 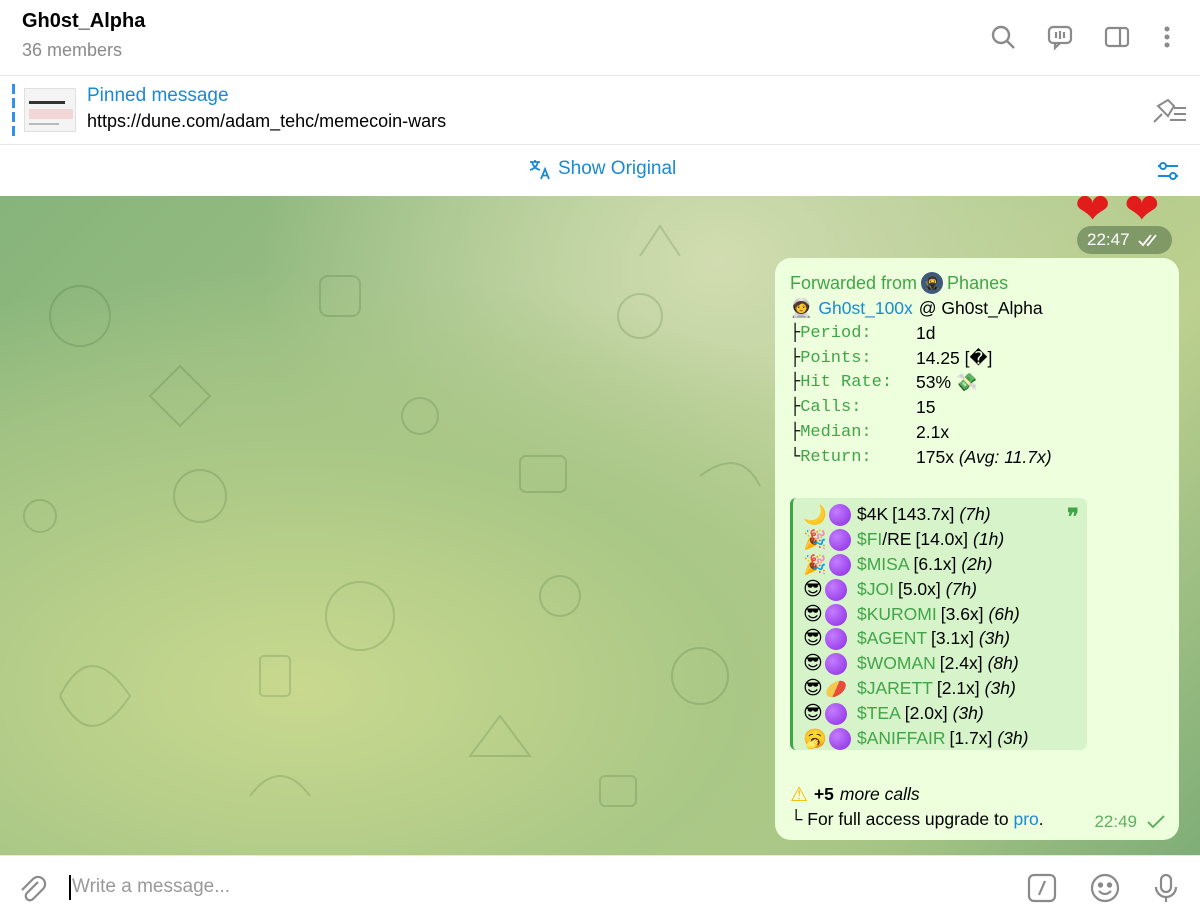 I want to click on more-calls-line: ⚠ +5 more calls, so click(x=855, y=794).